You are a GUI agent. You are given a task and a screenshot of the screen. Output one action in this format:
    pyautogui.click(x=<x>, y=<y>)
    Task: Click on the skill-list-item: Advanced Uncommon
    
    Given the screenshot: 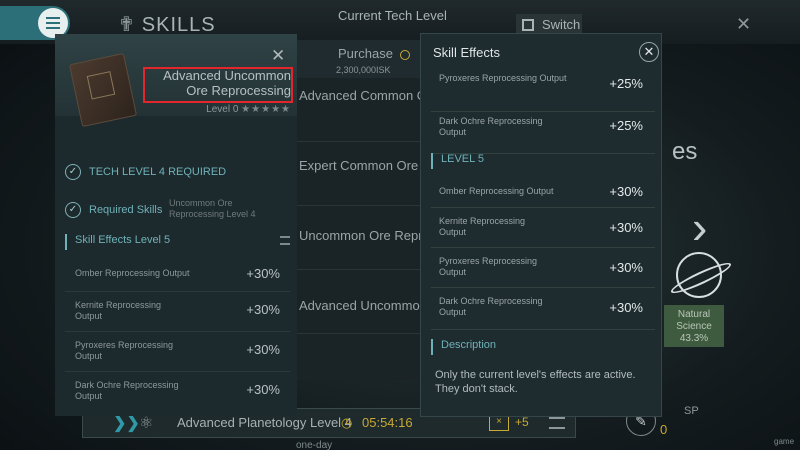 What is the action you would take?
    pyautogui.click(x=359, y=302)
    